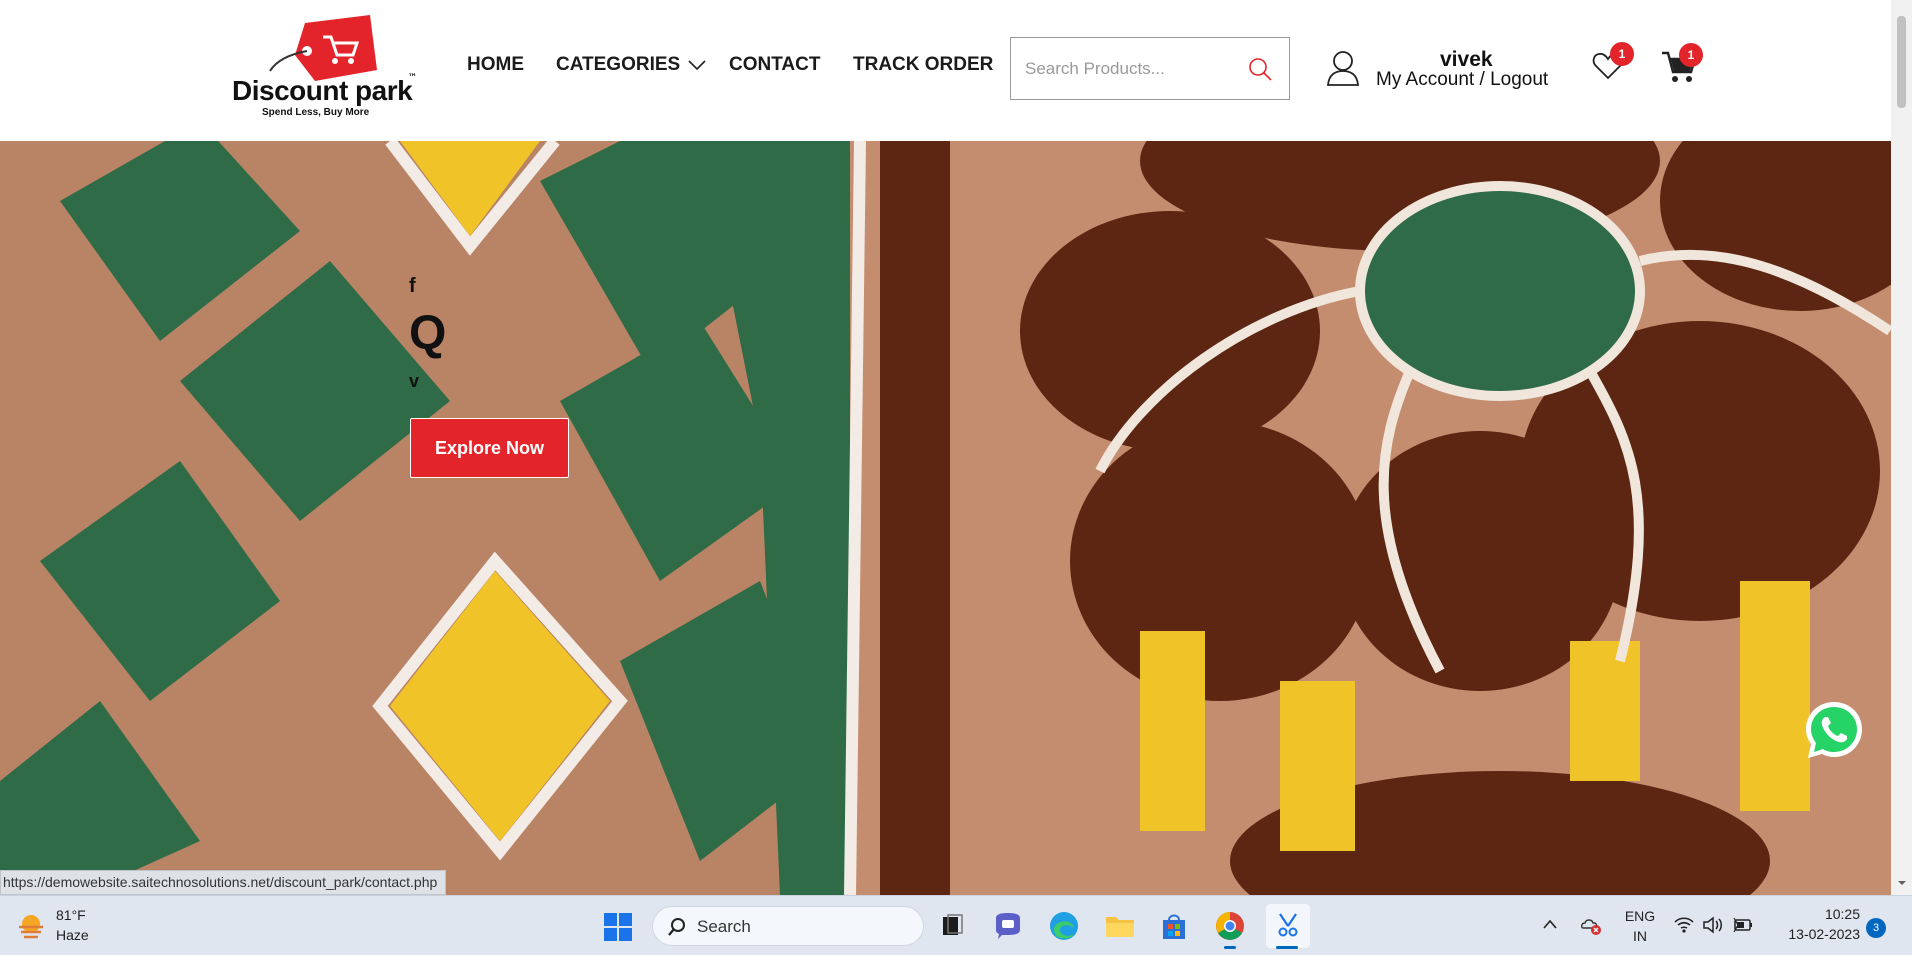  I want to click on nav-track-order-link: TRACK ORDER, so click(923, 65).